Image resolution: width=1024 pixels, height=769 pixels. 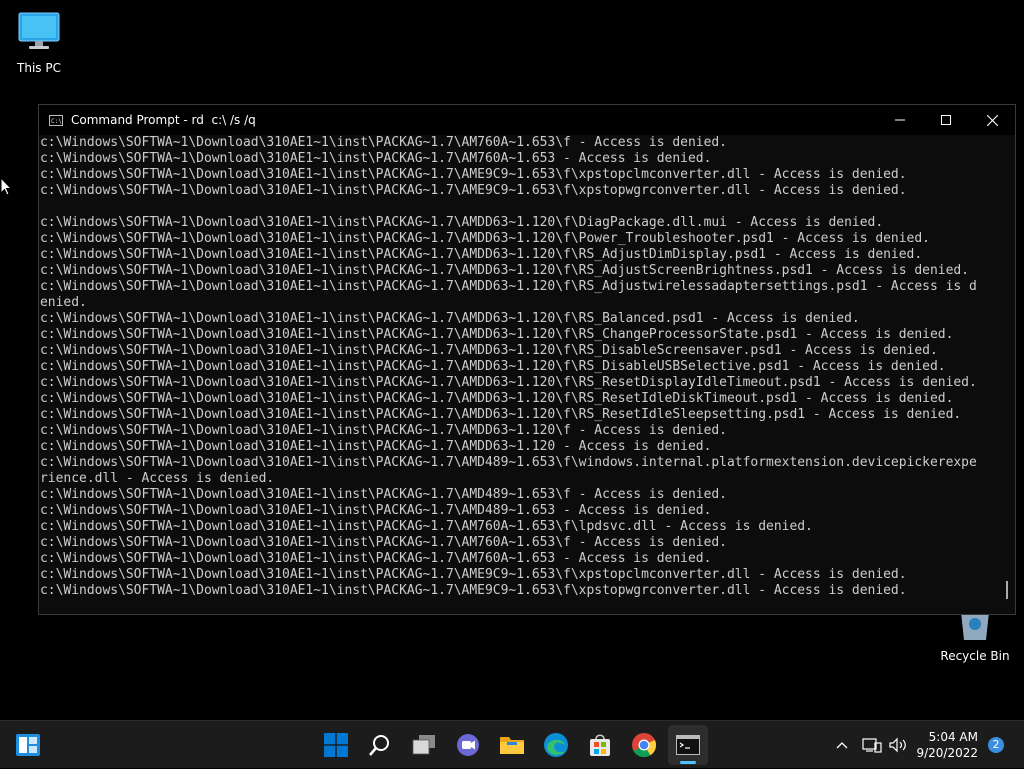 What do you see at coordinates (947, 753) in the screenshot?
I see `clock-date: 9/20/2022` at bounding box center [947, 753].